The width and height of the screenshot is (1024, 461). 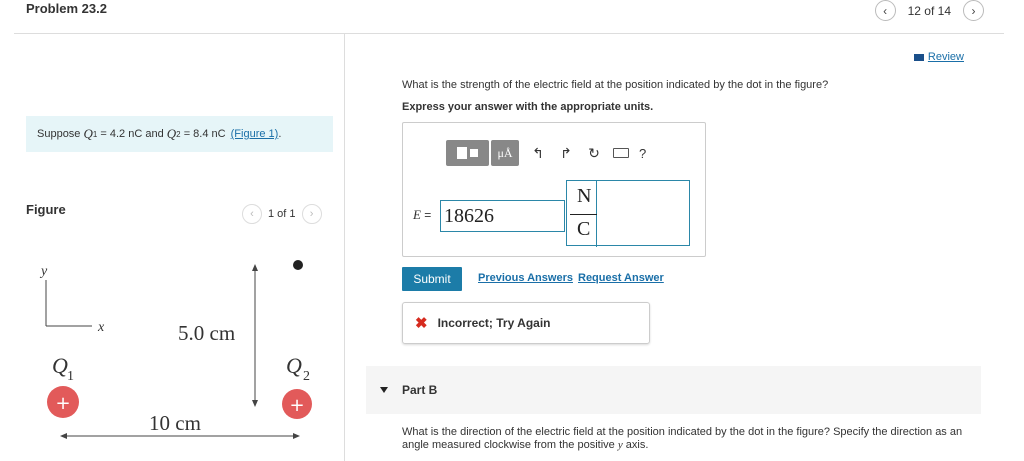 What do you see at coordinates (306, 376) in the screenshot?
I see `q2-figure-sub: 2` at bounding box center [306, 376].